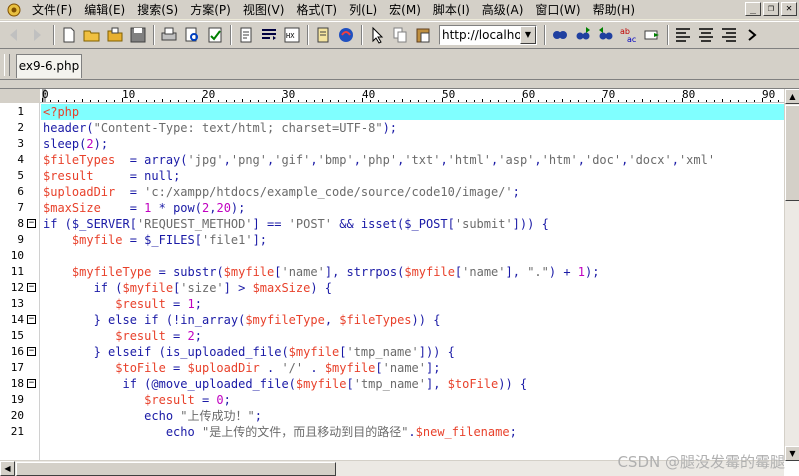  Describe the element at coordinates (729, 35) in the screenshot. I see `align-right-icon` at that location.